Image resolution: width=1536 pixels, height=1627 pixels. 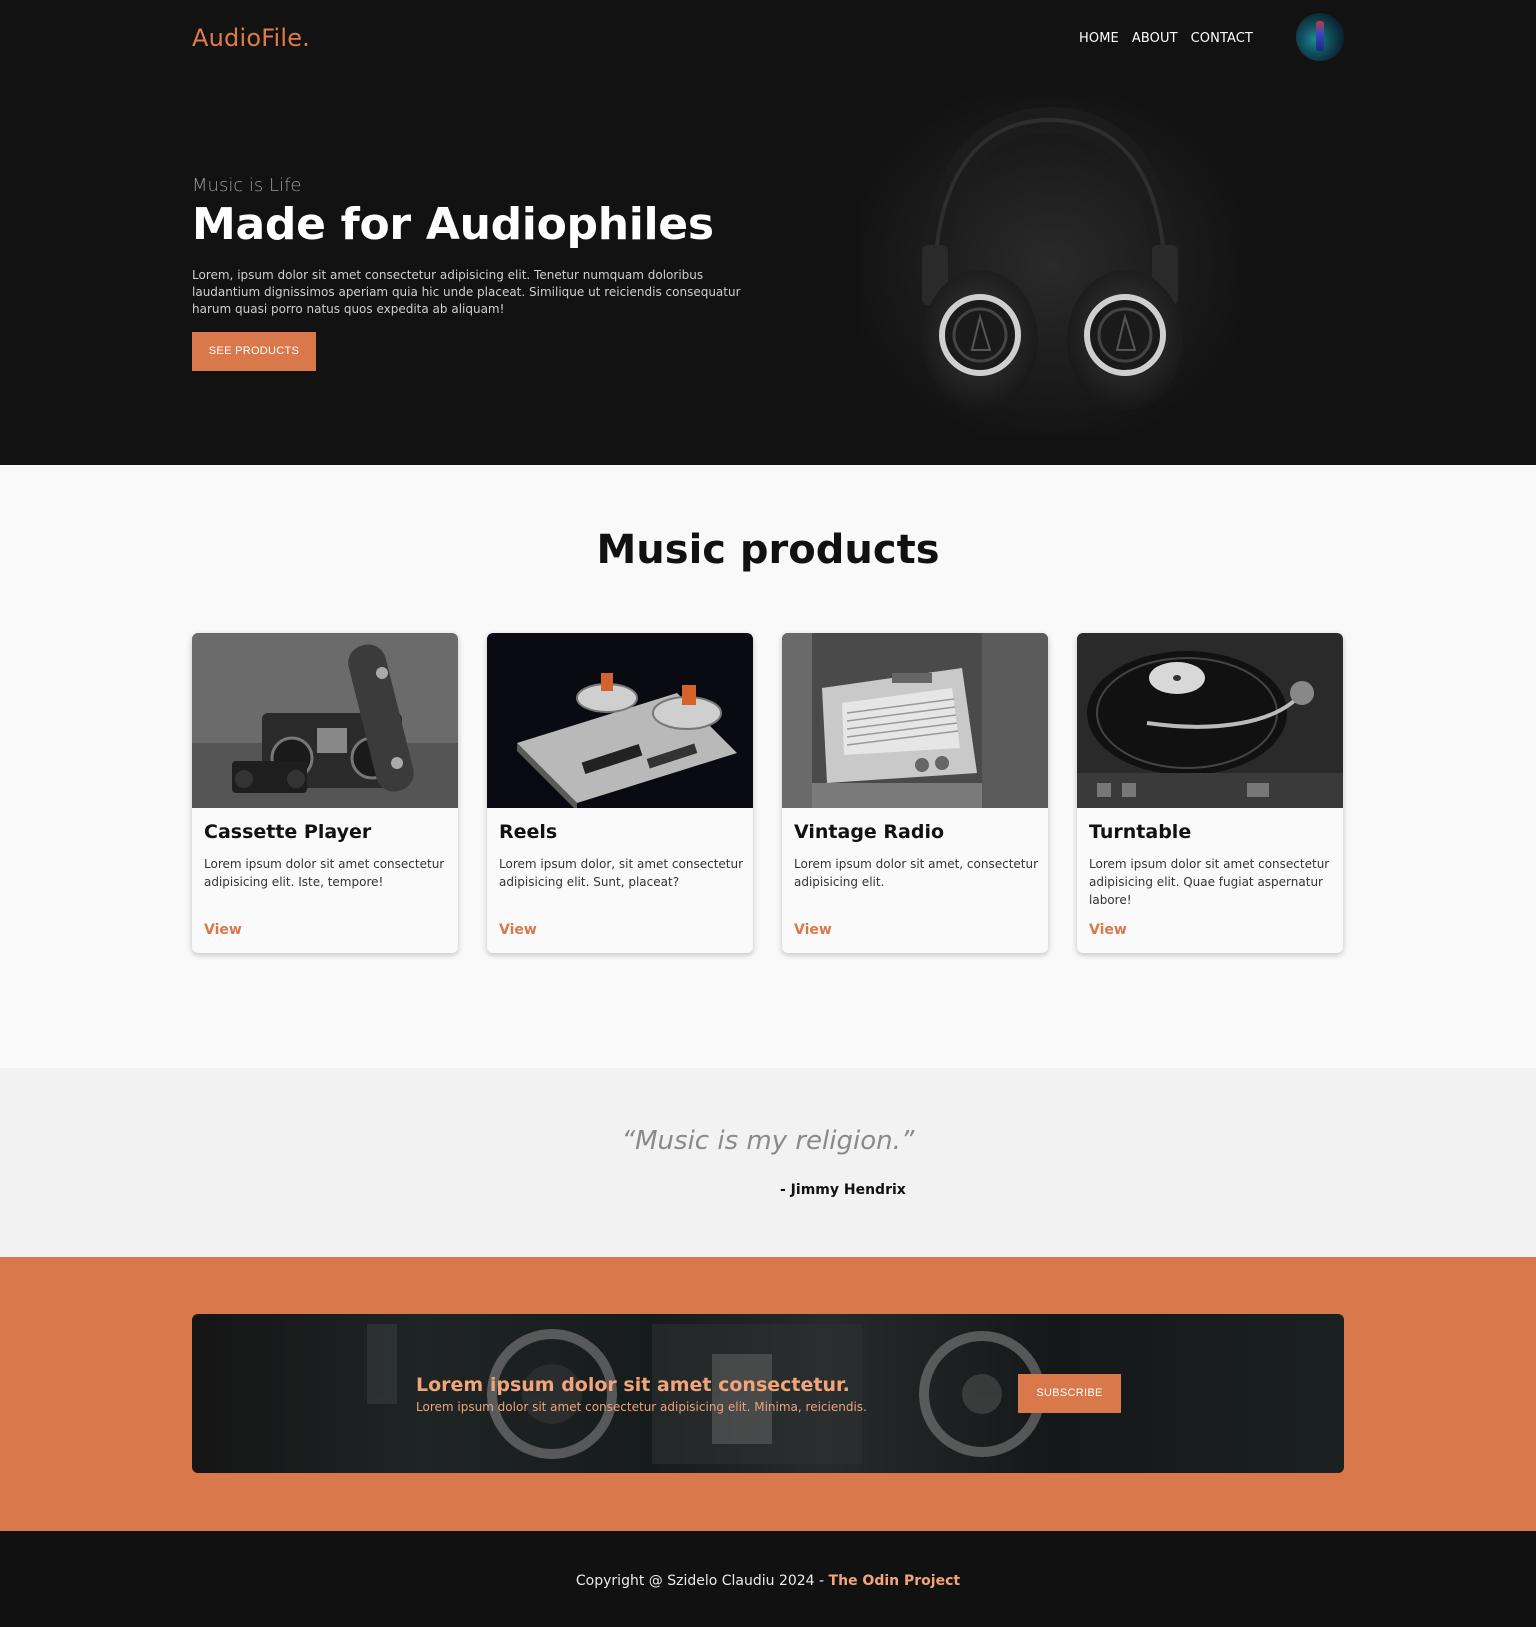 What do you see at coordinates (869, 832) in the screenshot?
I see `card-title: Vintage Radio` at bounding box center [869, 832].